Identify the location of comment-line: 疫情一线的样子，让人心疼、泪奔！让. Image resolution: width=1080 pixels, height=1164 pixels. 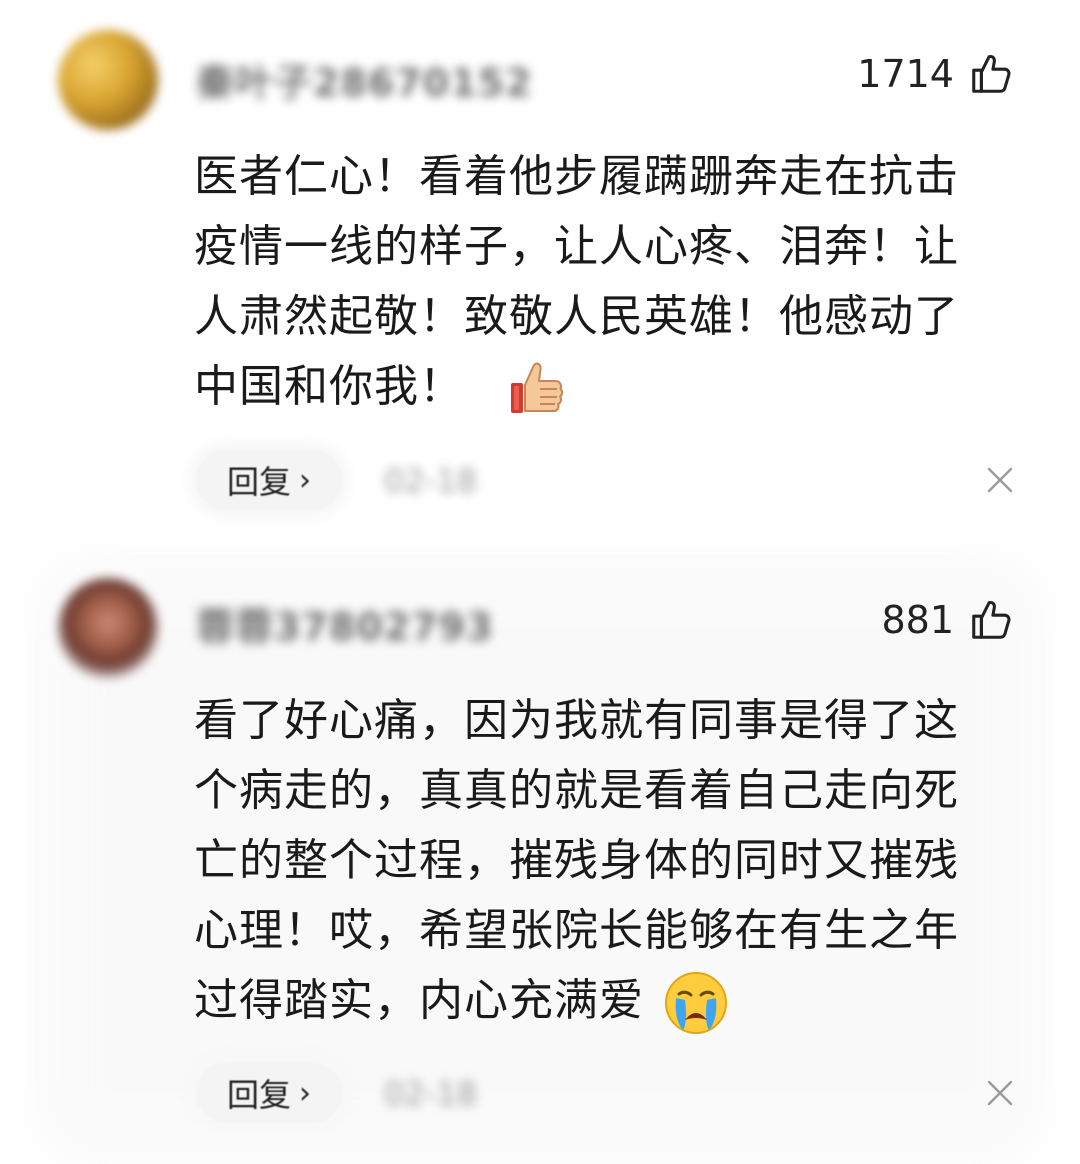
(576, 246).